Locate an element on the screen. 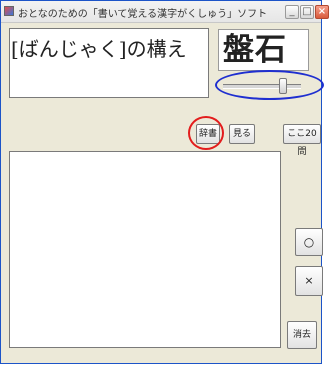 This screenshot has width=336, height=366. slider-thumb is located at coordinates (283, 86).